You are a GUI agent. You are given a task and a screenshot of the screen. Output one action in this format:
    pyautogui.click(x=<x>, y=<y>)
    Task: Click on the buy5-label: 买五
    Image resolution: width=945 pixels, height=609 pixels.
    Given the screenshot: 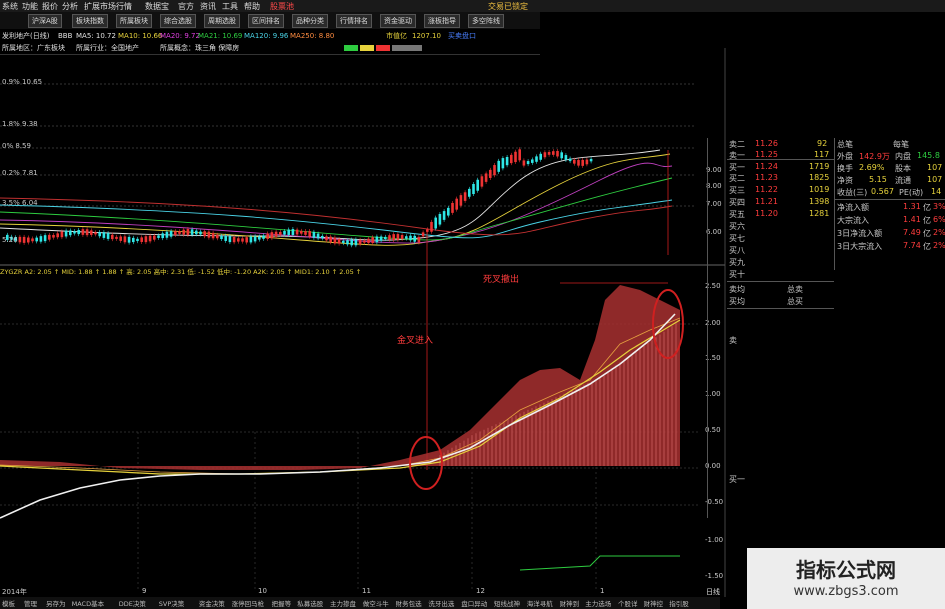 What is the action you would take?
    pyautogui.click(x=737, y=214)
    